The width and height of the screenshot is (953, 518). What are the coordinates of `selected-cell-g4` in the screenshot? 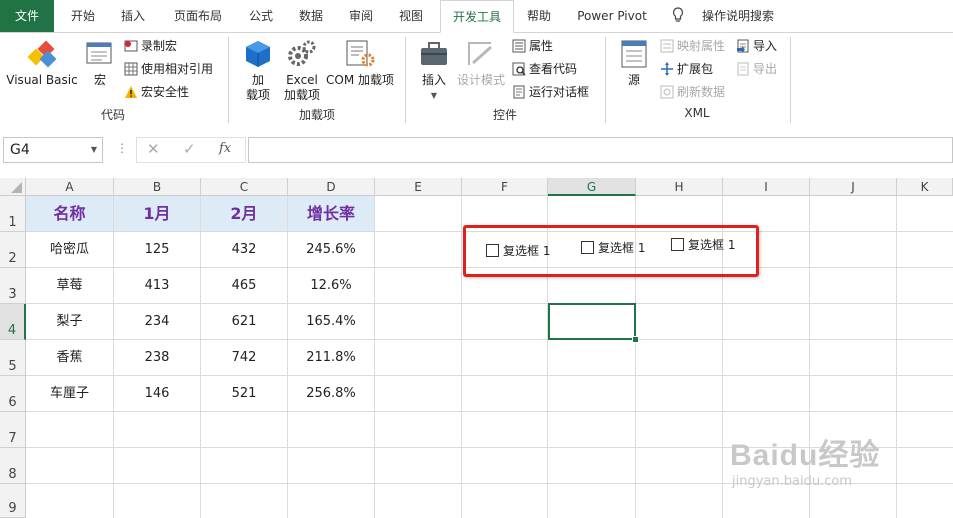 It's located at (592, 321).